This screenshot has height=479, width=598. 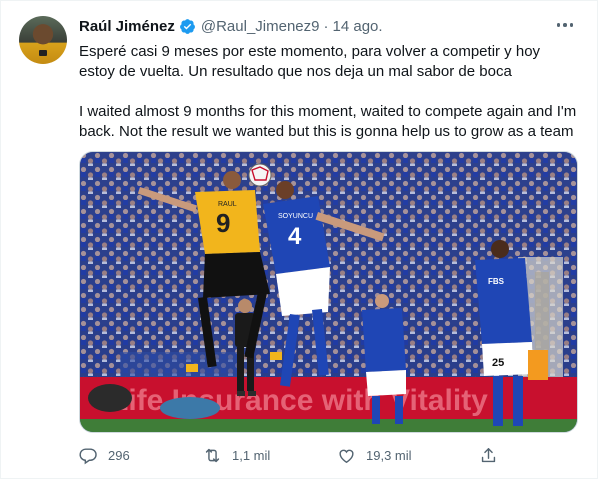 What do you see at coordinates (88, 455) in the screenshot?
I see `reply-icon` at bounding box center [88, 455].